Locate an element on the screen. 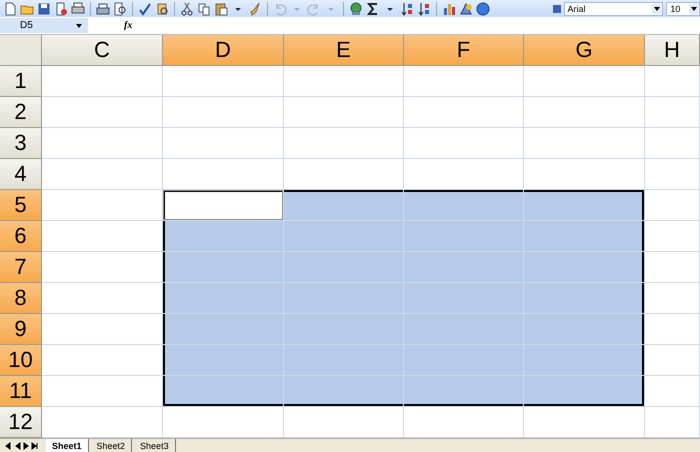 This screenshot has height=452, width=700. research-icon is located at coordinates (161, 9).